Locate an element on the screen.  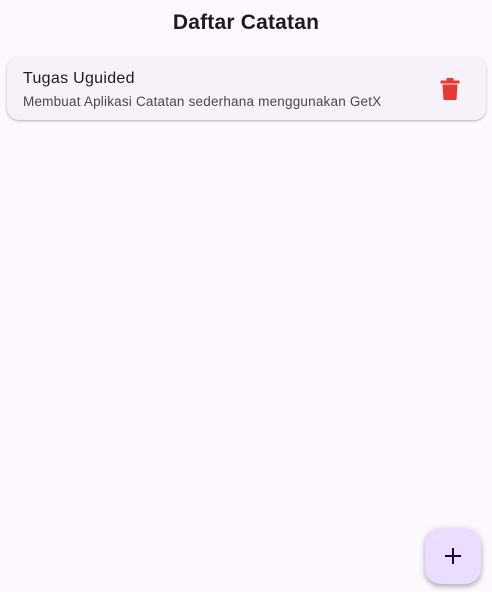
page-title: Daftar Catatan is located at coordinates (246, 22).